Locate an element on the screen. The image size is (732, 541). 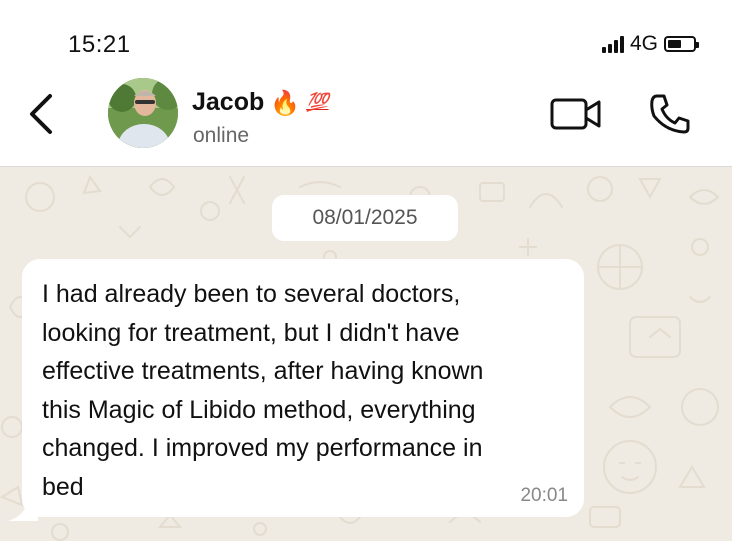
contact-avatar is located at coordinates (143, 113).